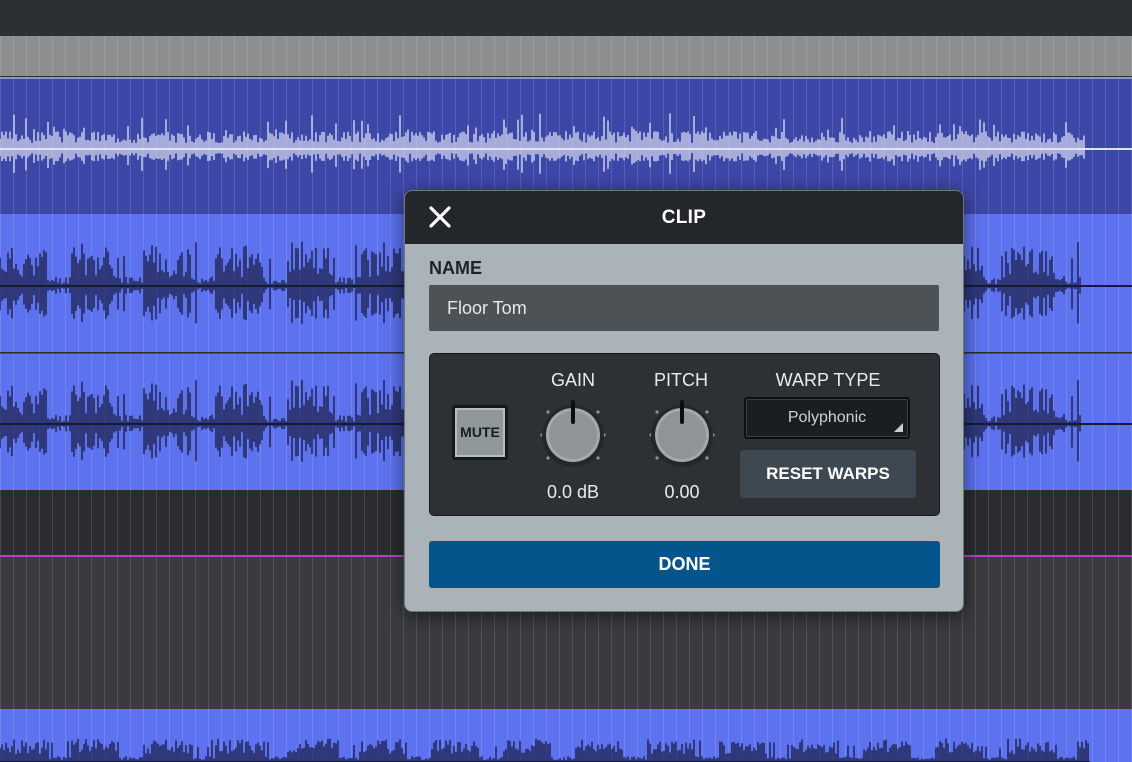  I want to click on name-label: NAME, so click(455, 268).